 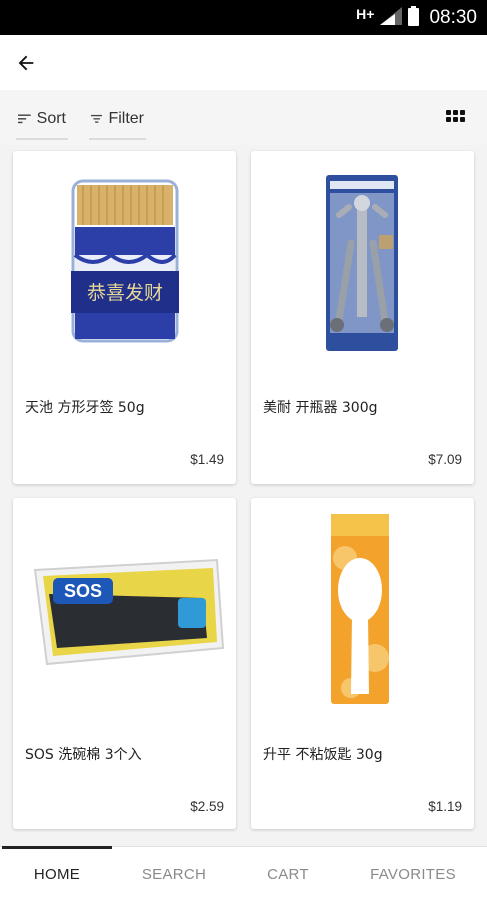 I want to click on arrow-back-icon, so click(x=26, y=63).